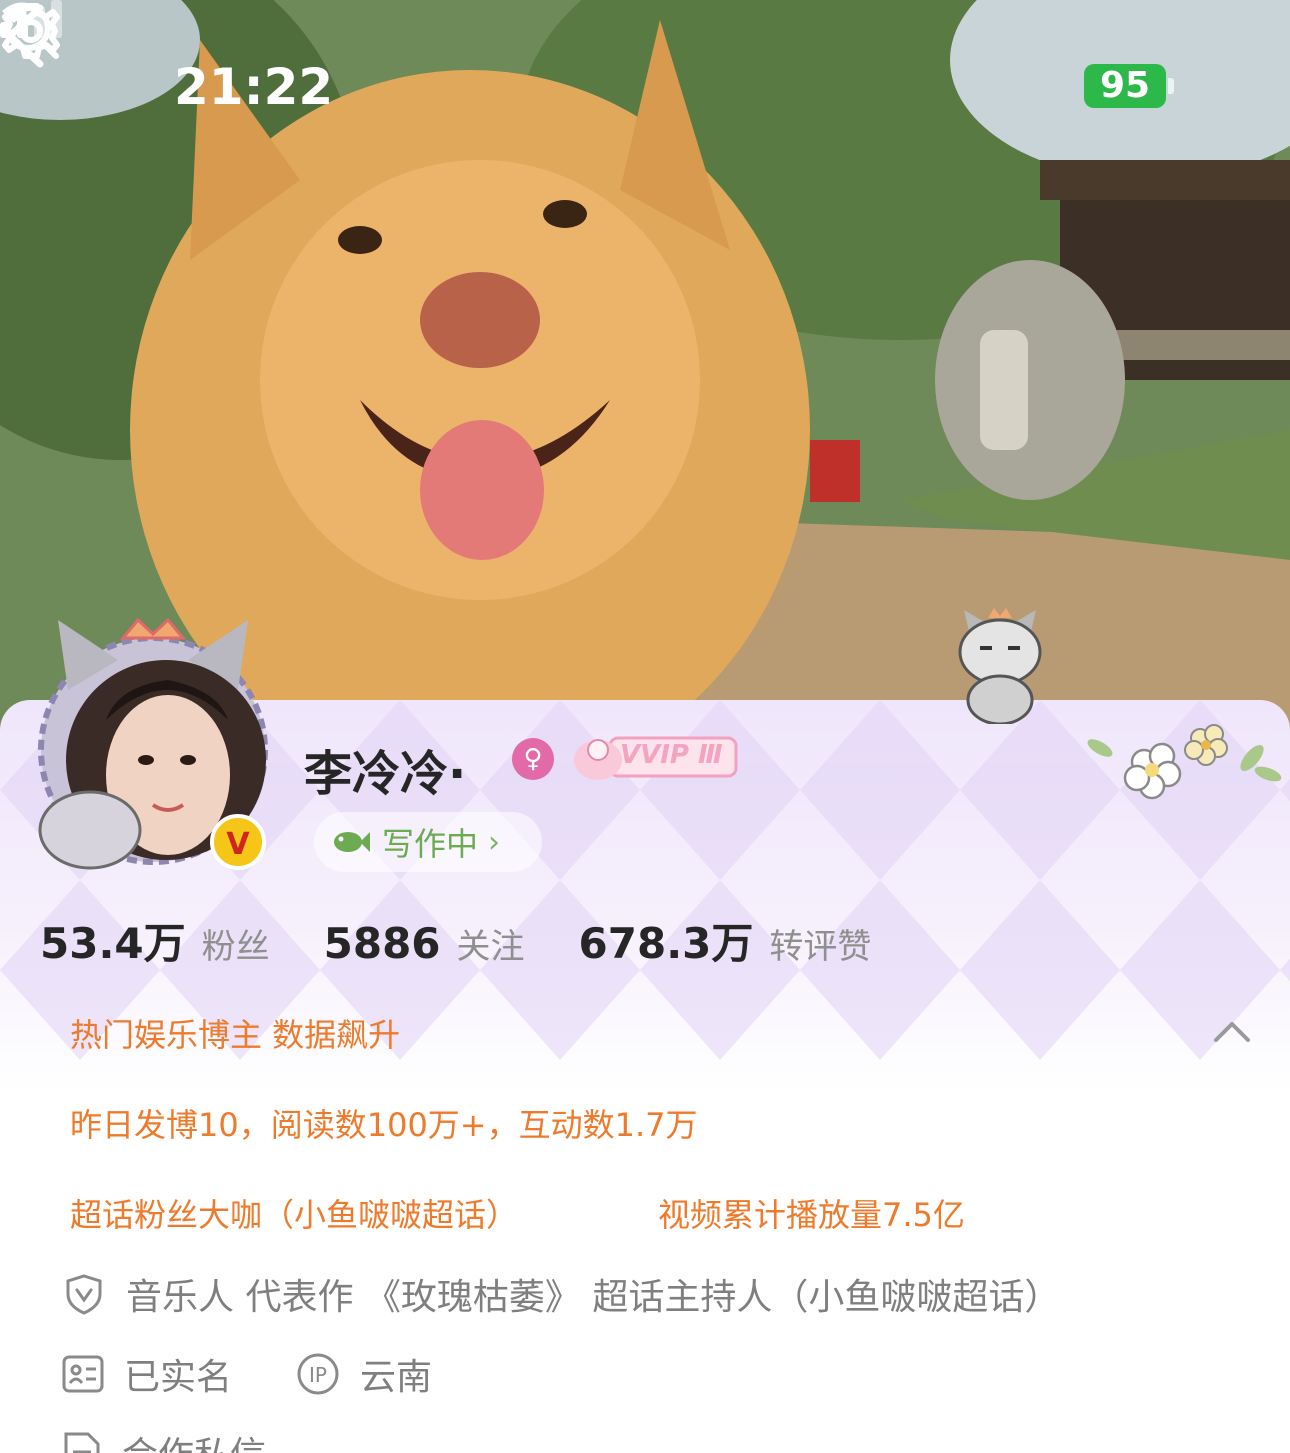  I want to click on svg-text: IP, so click(318, 1375).